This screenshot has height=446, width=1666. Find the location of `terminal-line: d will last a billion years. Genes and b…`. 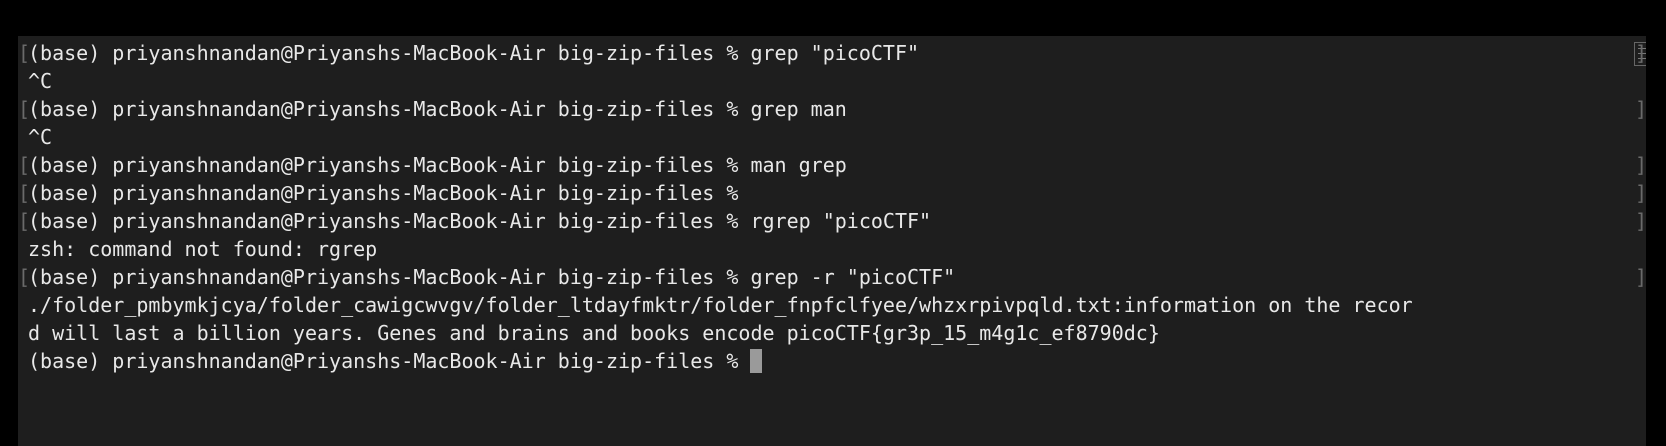

terminal-line: d will last a billion years. Genes and b… is located at coordinates (594, 333).